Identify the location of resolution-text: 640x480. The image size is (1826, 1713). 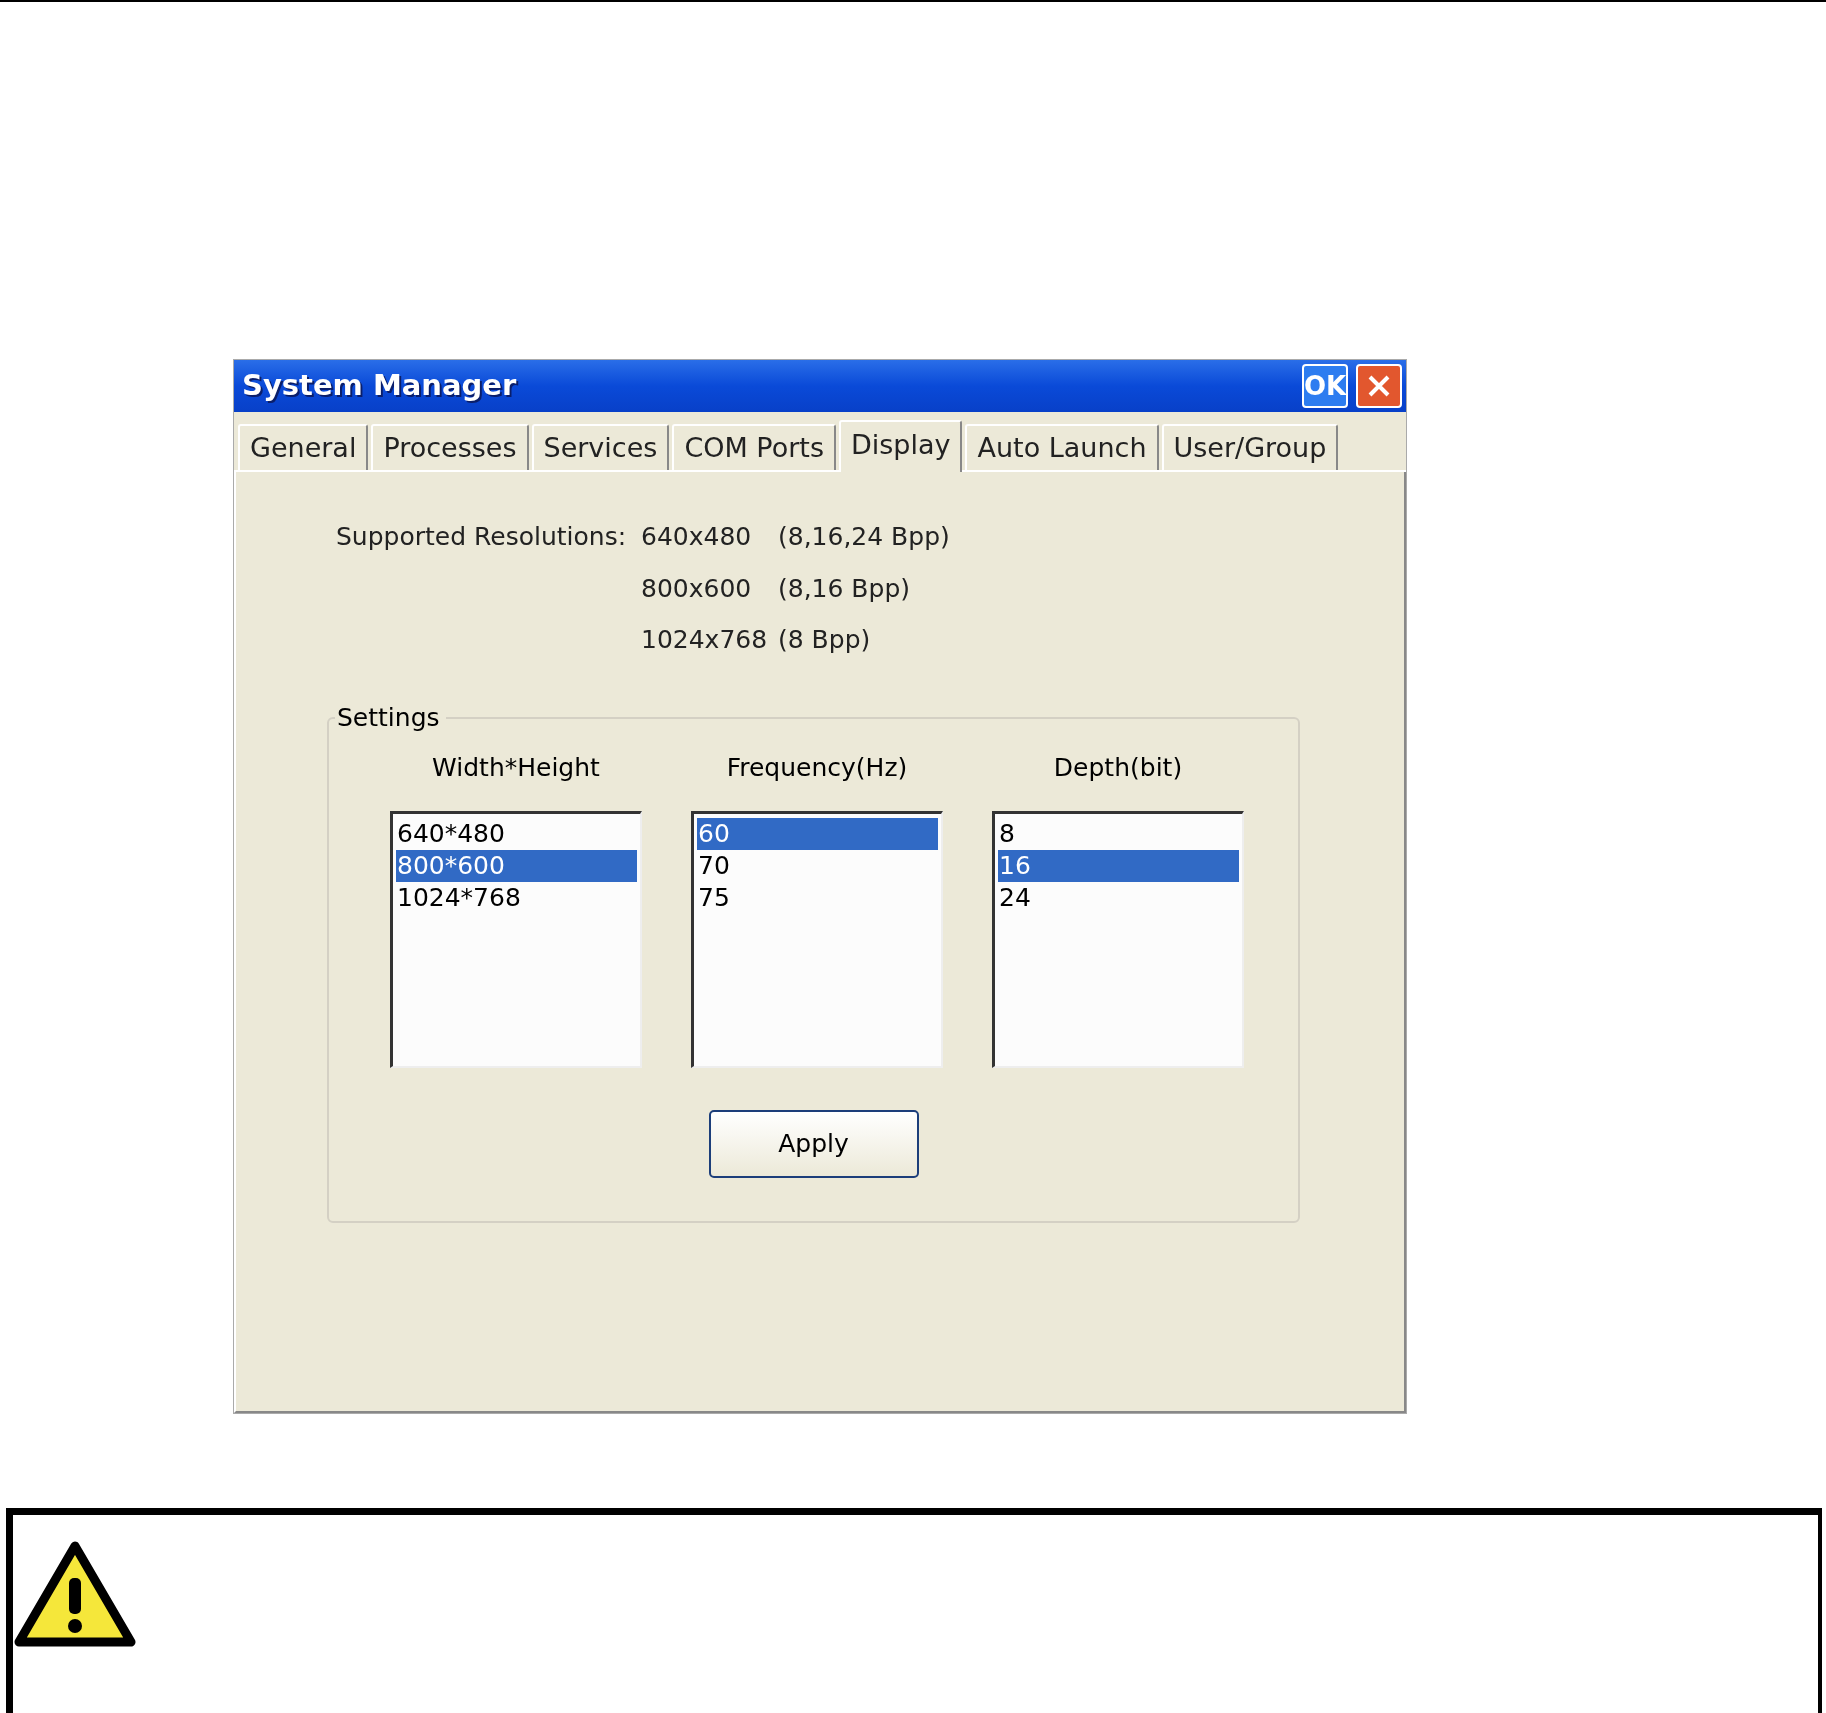
(697, 537).